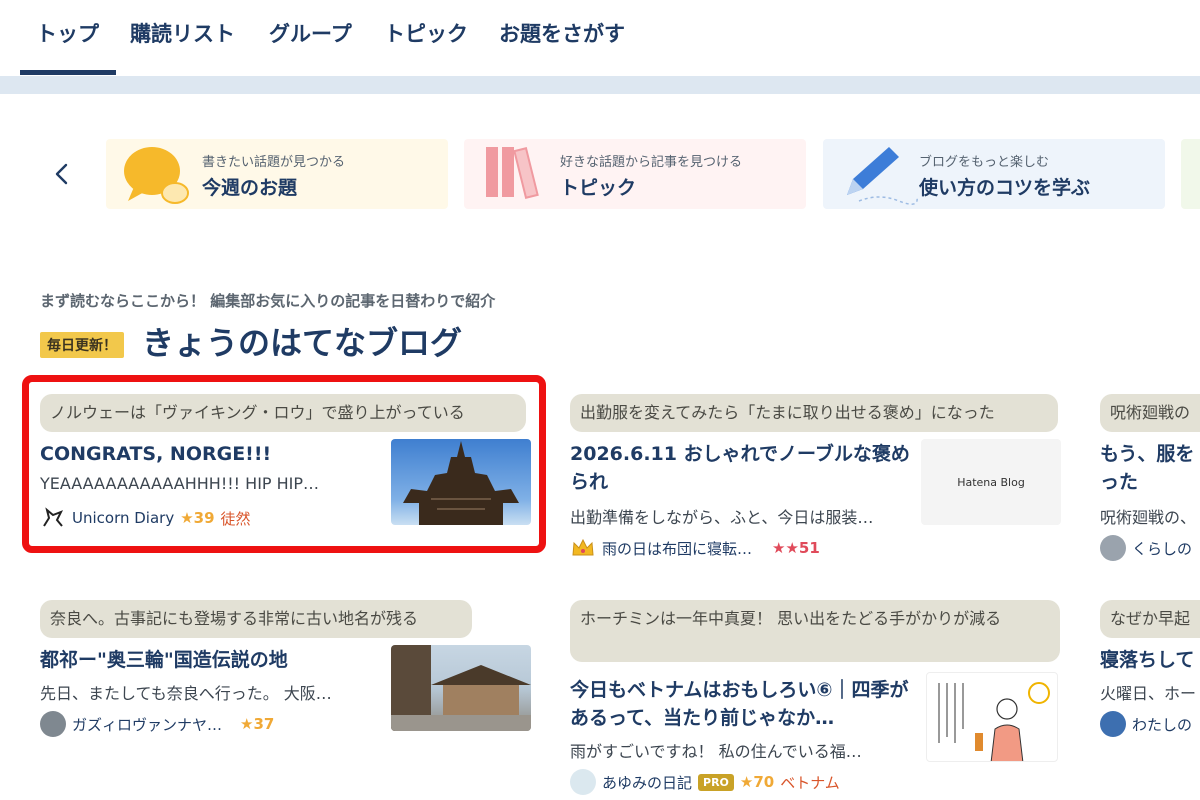 Image resolution: width=1200 pixels, height=800 pixels. I want to click on entry-meta: くらしの, so click(1146, 548).